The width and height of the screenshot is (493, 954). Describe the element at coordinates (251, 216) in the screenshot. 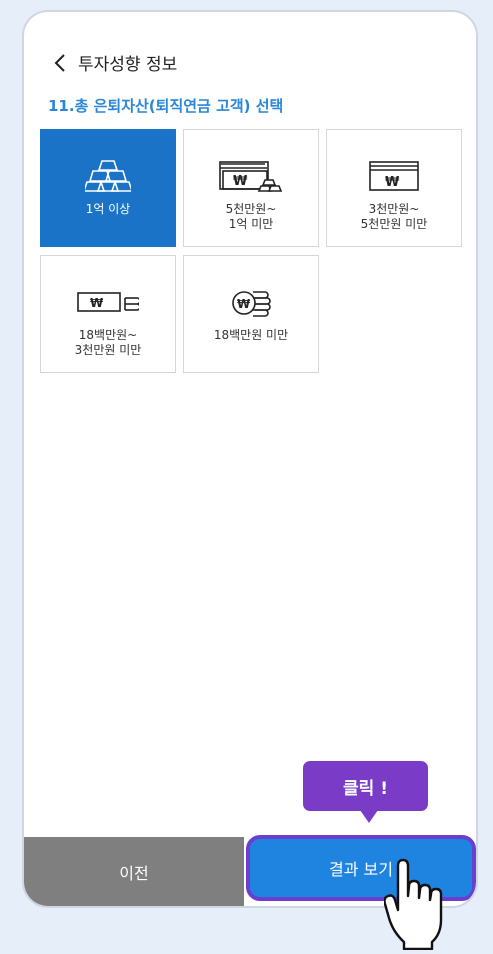

I see `option-label: 5천만원~ 1억 미만` at that location.